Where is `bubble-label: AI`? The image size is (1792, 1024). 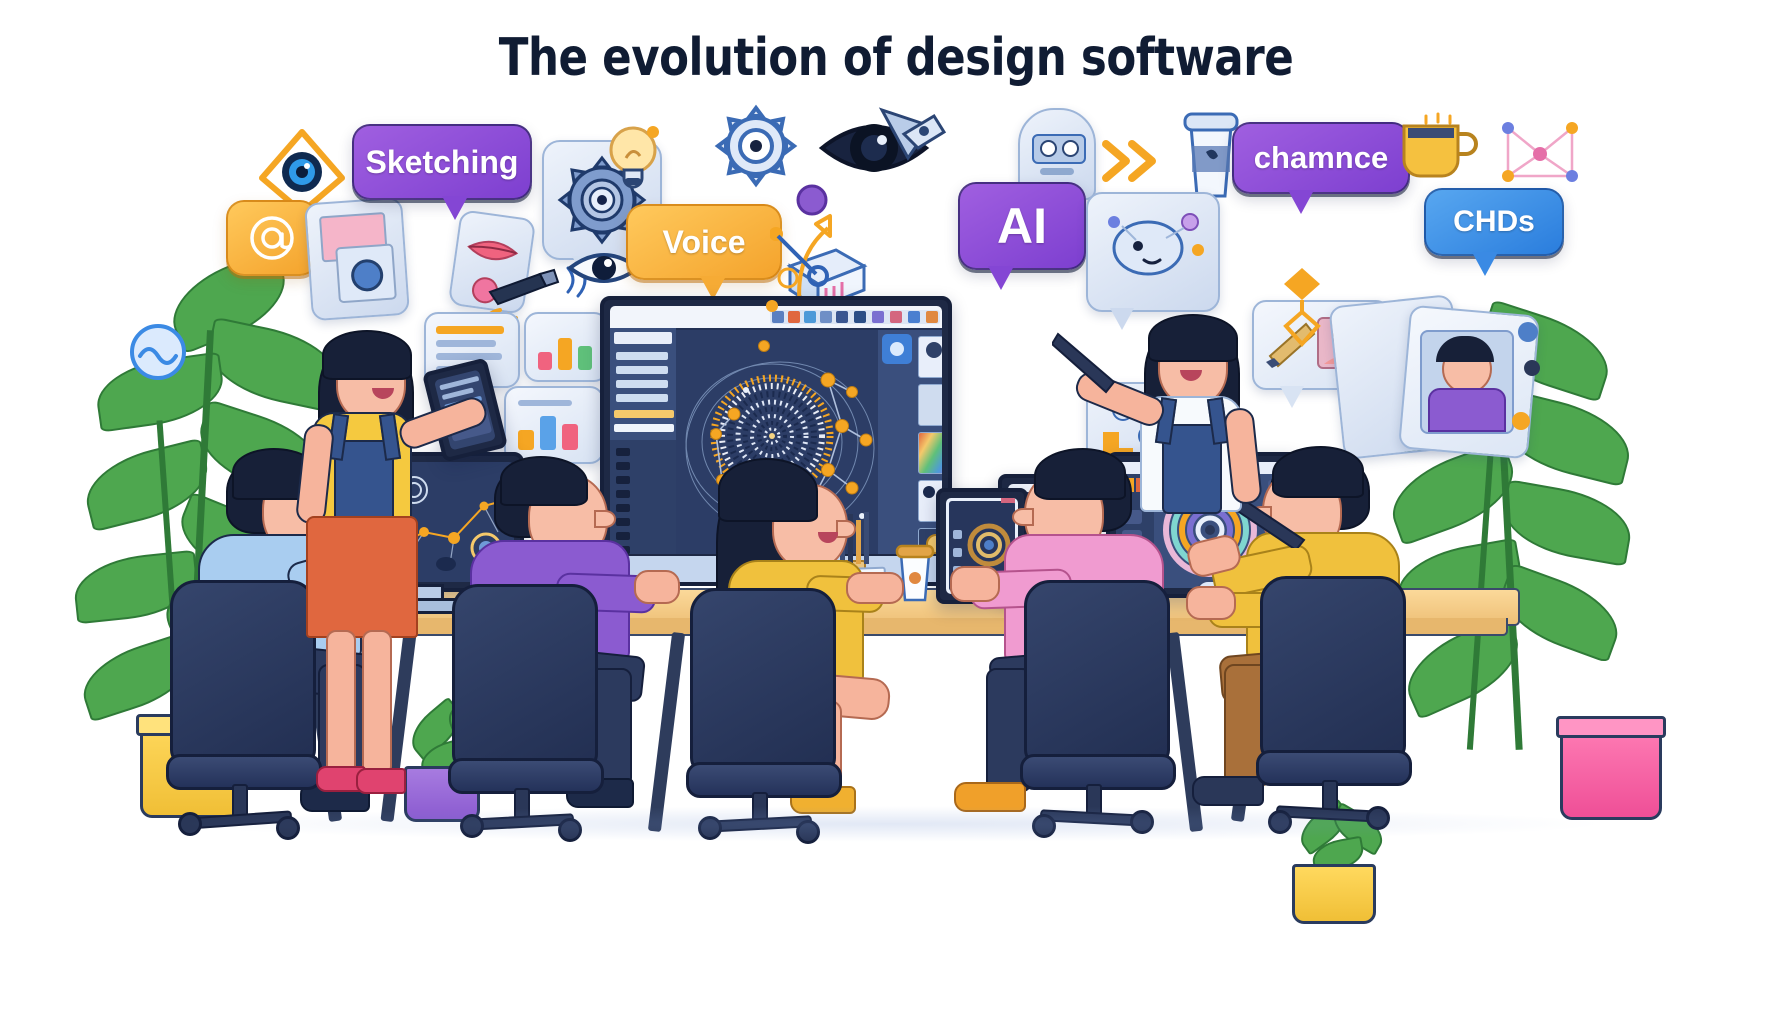
bubble-label: AI is located at coordinates (1022, 226).